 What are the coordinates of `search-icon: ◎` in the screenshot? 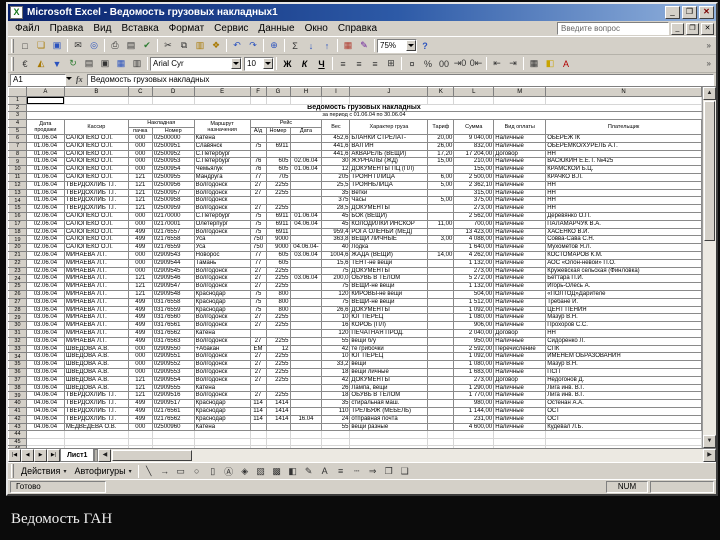 It's located at (94, 46).